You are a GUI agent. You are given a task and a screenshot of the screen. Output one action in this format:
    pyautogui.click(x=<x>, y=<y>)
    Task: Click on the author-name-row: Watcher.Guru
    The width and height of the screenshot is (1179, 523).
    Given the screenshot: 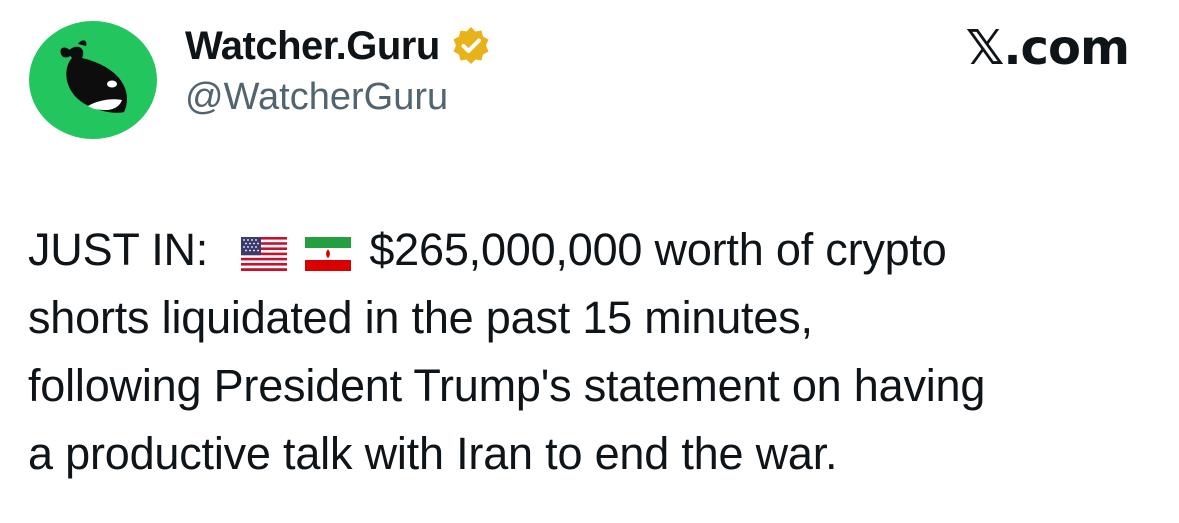 What is the action you would take?
    pyautogui.click(x=338, y=46)
    